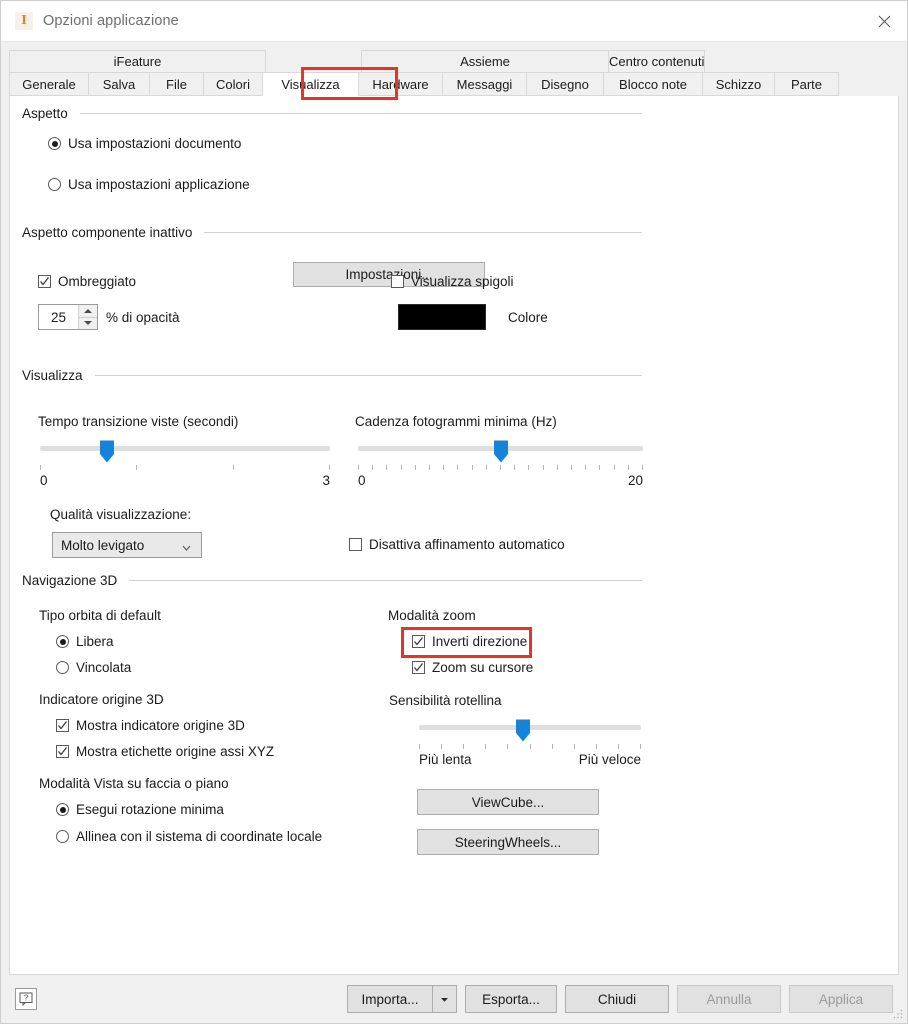 This screenshot has height=1024, width=908. I want to click on inventor-i-glyph: I, so click(24, 20).